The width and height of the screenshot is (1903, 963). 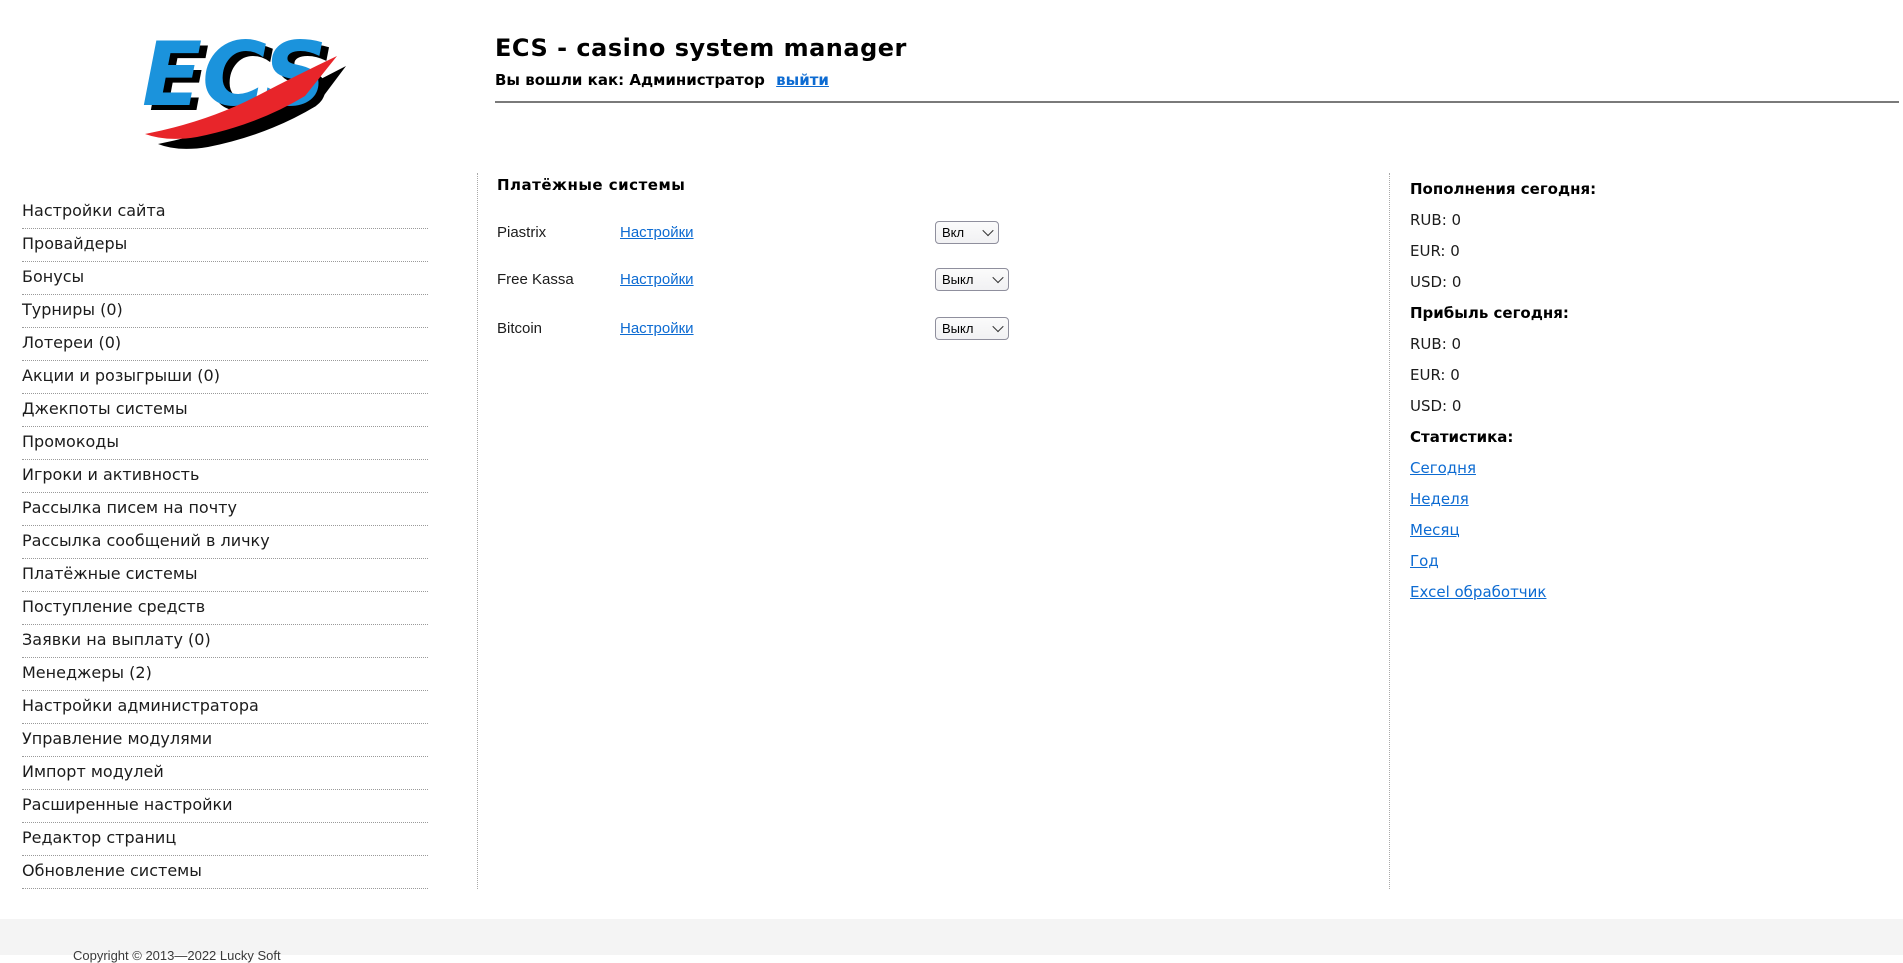 I want to click on panel-heading: Платёжные системы, so click(x=591, y=185).